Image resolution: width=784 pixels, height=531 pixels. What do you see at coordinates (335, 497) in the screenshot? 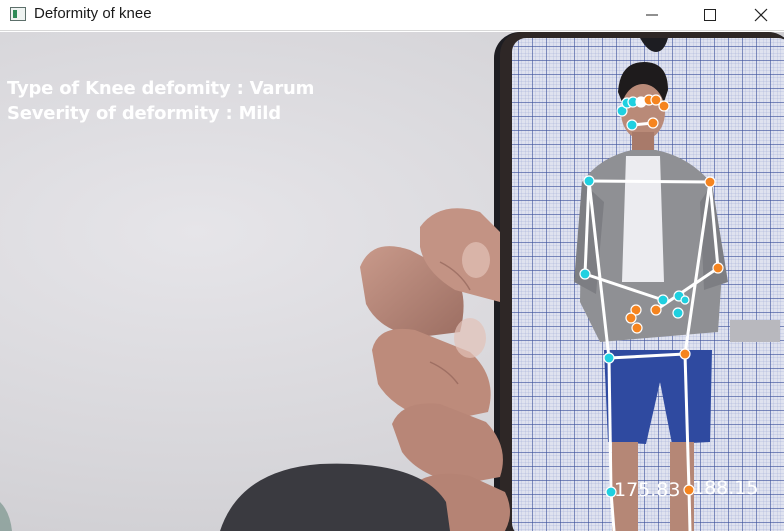
I see `dark-object` at bounding box center [335, 497].